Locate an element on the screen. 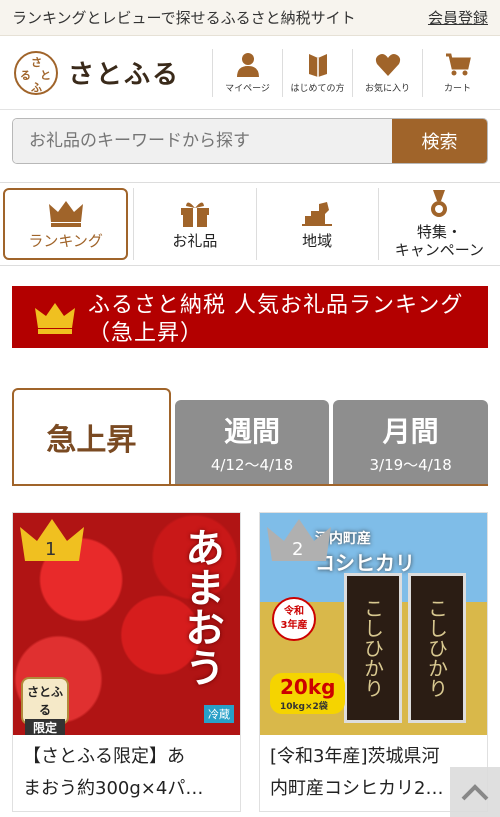 Image resolution: width=500 pixels, height=817 pixels. year-tag-line2: 3年産 is located at coordinates (294, 625).